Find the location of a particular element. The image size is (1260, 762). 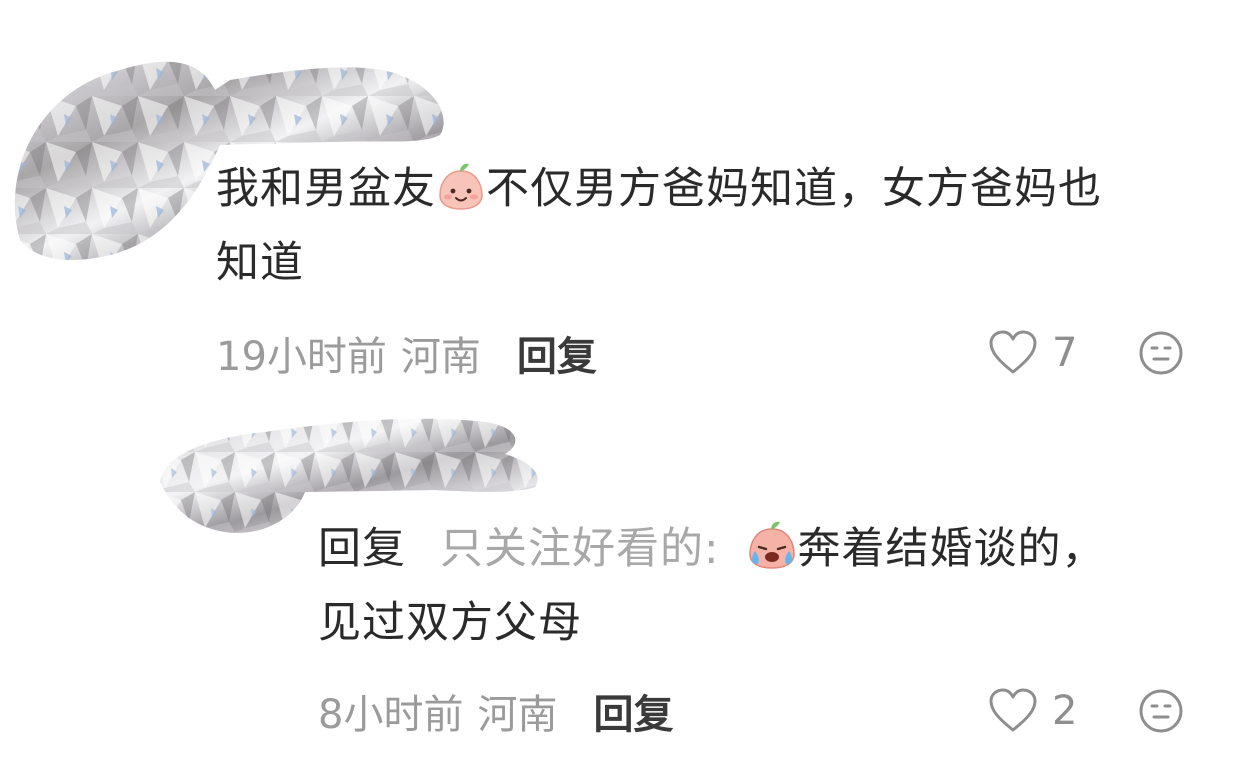

comment-meta: 19小时前 河南 回复 is located at coordinates (406, 354).